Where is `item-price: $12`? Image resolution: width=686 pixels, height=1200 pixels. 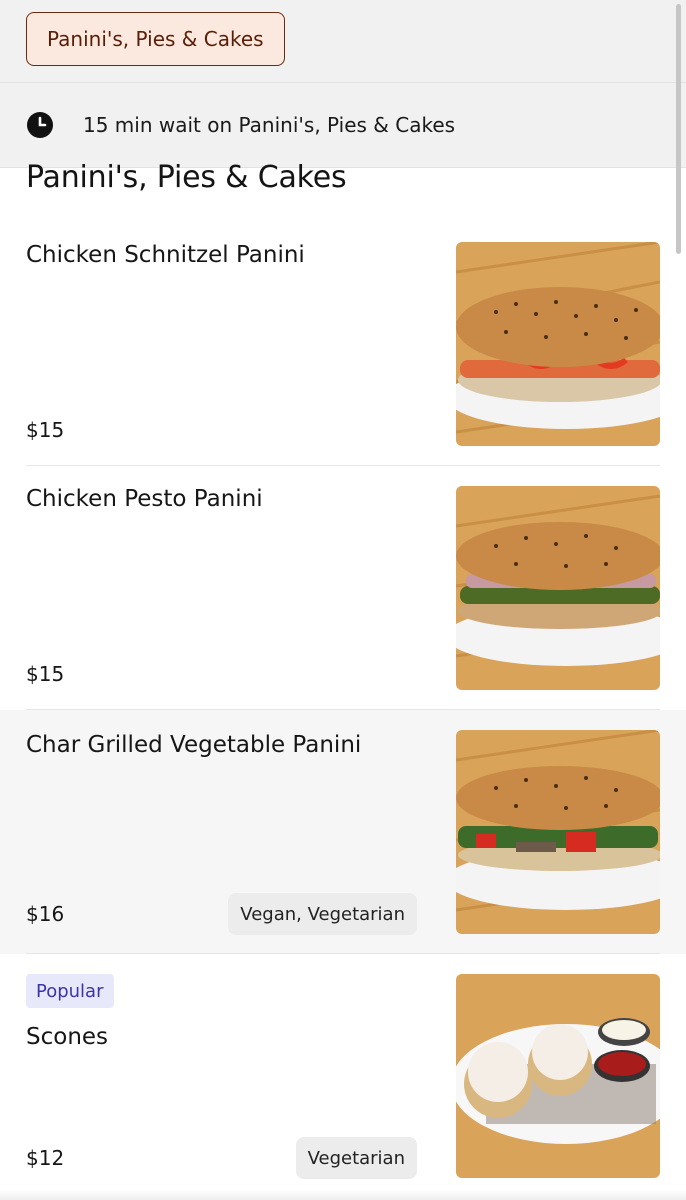
item-price: $12 is located at coordinates (45, 1158).